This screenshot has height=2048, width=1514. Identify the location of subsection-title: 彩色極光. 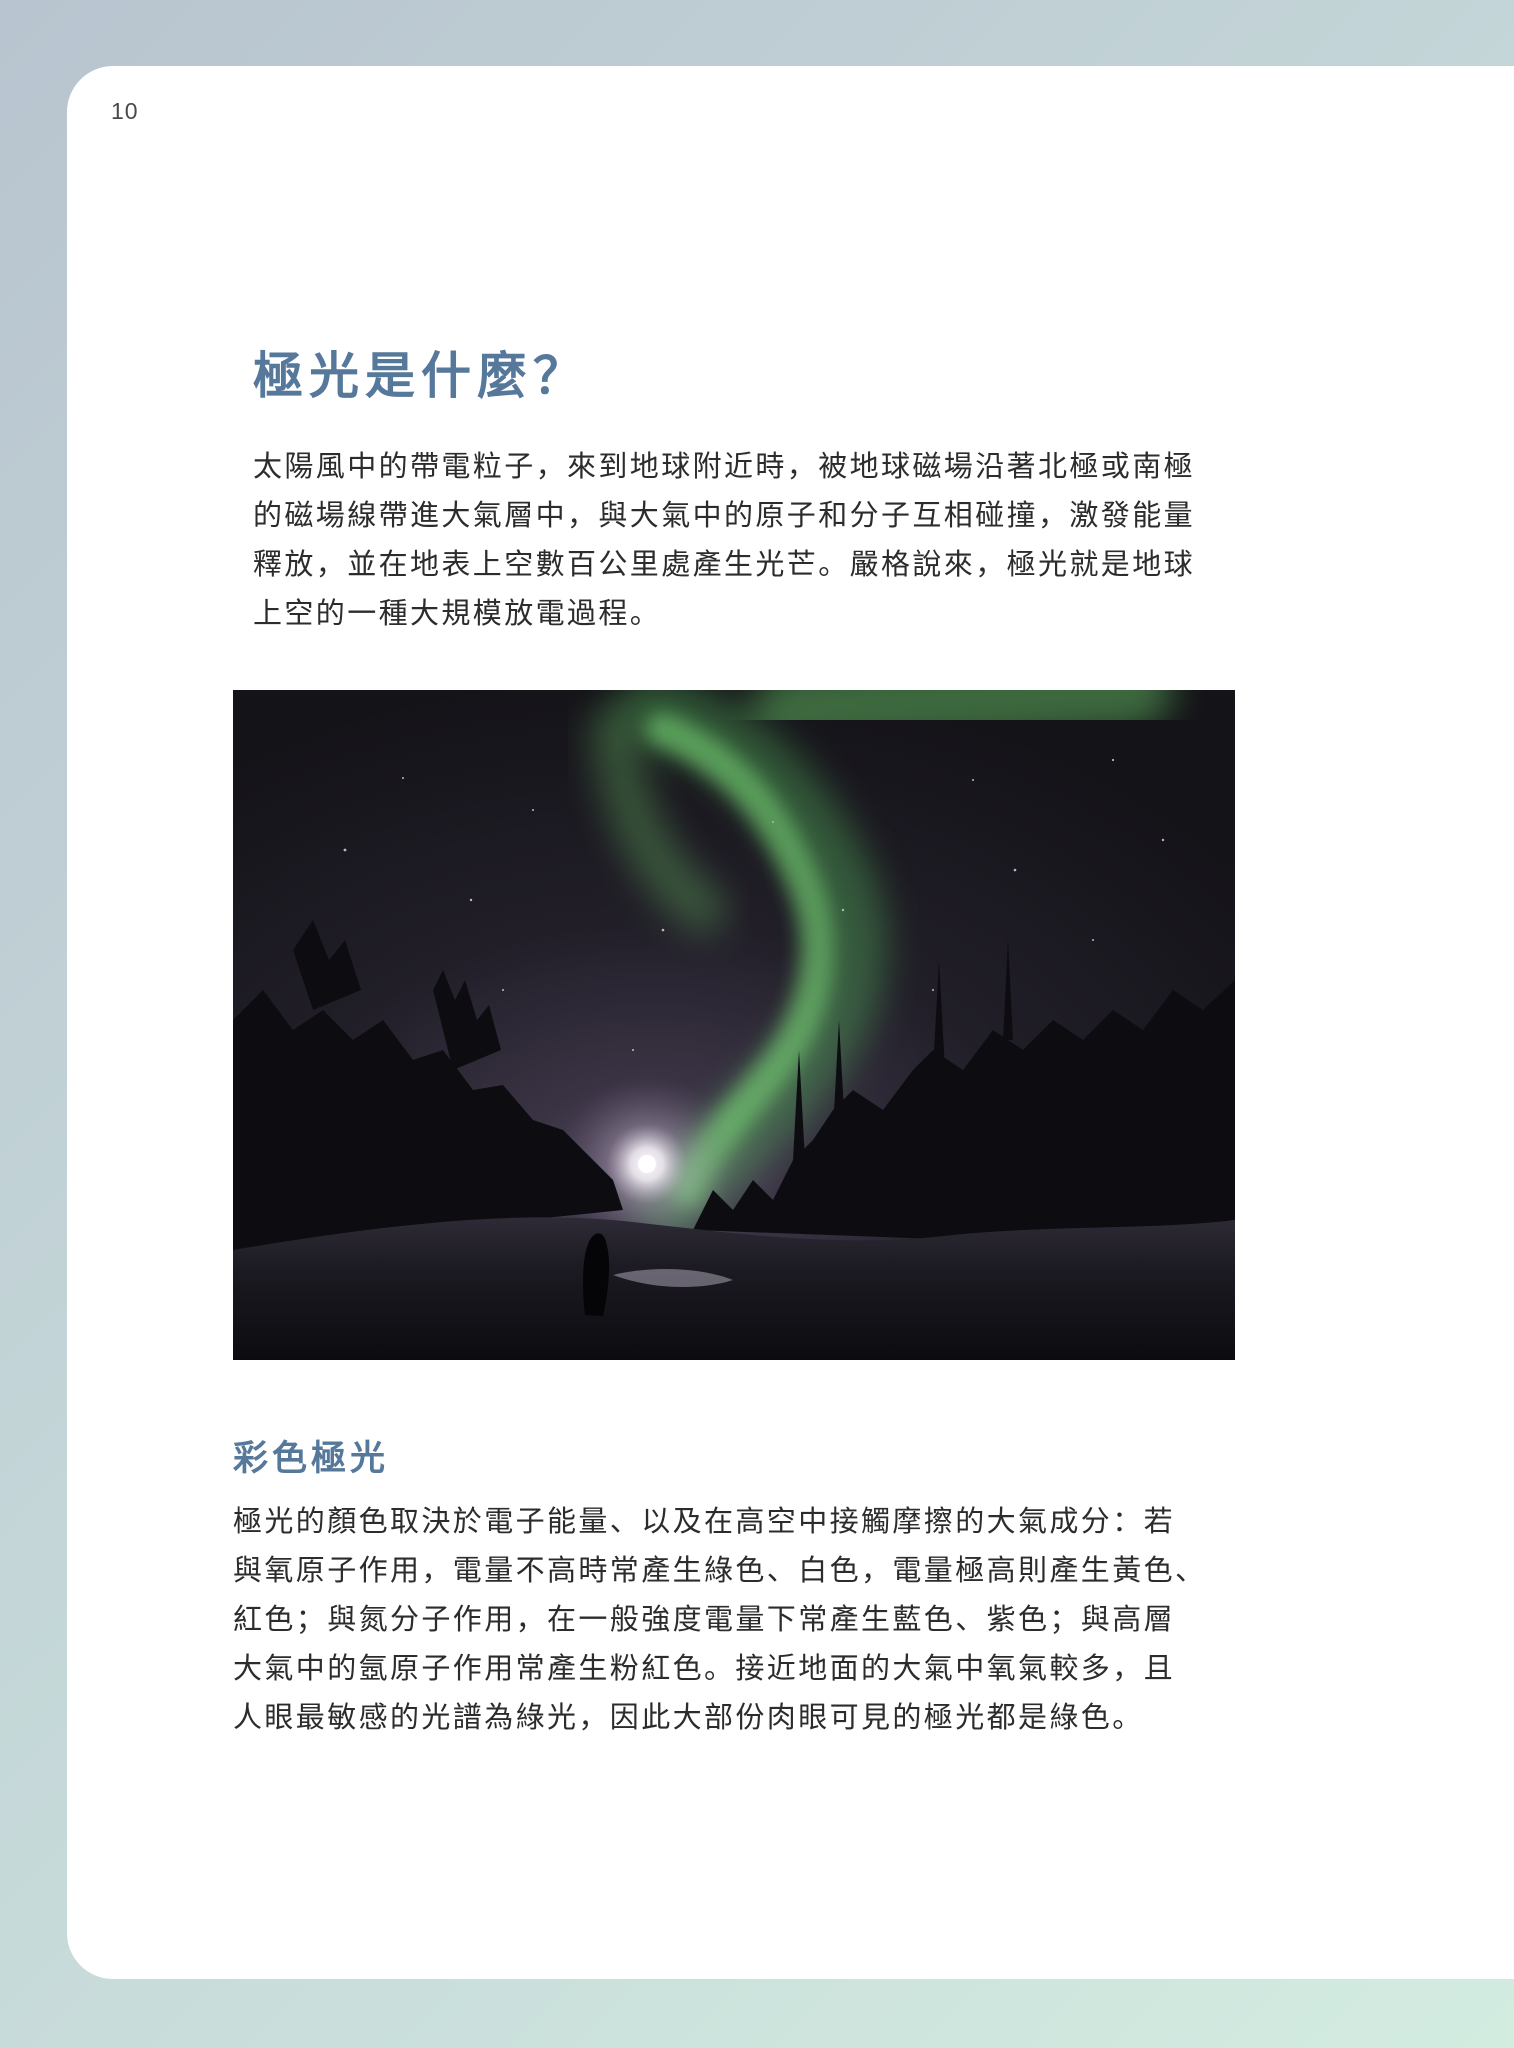
(311, 1458).